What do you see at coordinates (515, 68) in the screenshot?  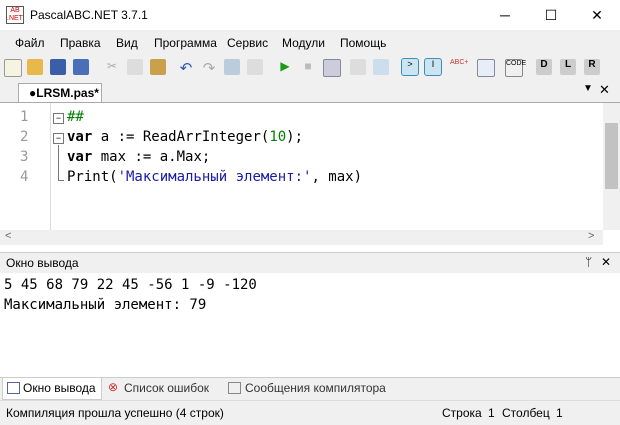 I see `code-icon: CODE` at bounding box center [515, 68].